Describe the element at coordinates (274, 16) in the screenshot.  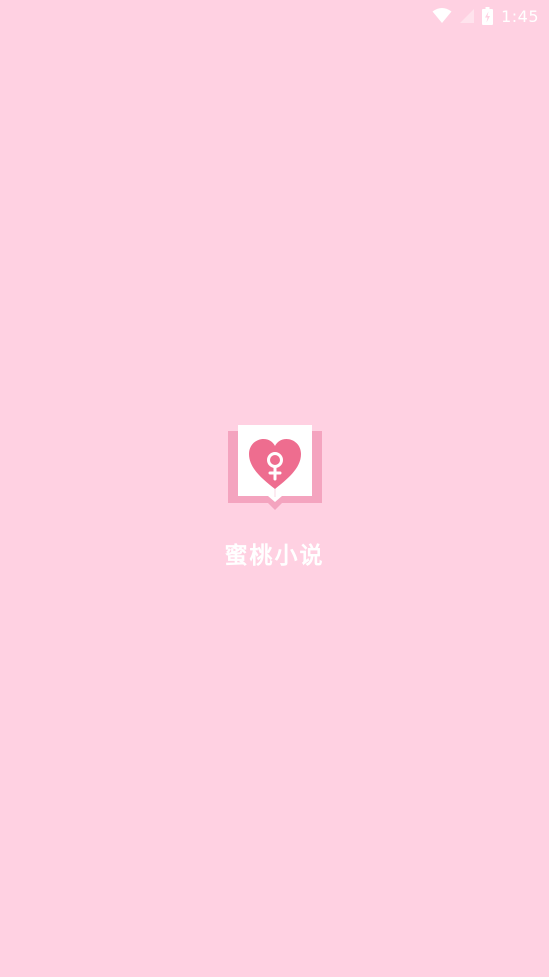
I see `status-bar: 1:45` at that location.